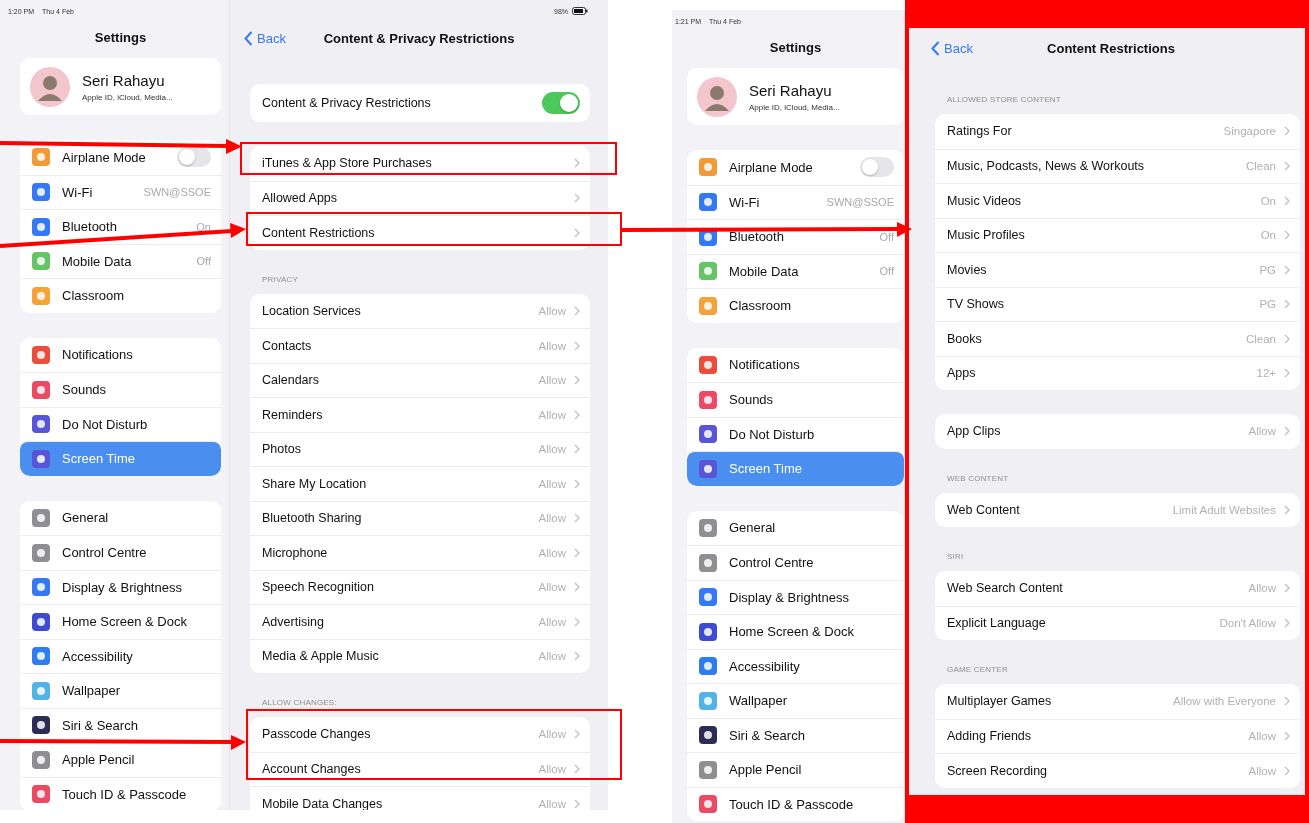 The width and height of the screenshot is (1309, 823). Describe the element at coordinates (120, 226) in the screenshot. I see `sidebar-item: Bluetooth On` at that location.